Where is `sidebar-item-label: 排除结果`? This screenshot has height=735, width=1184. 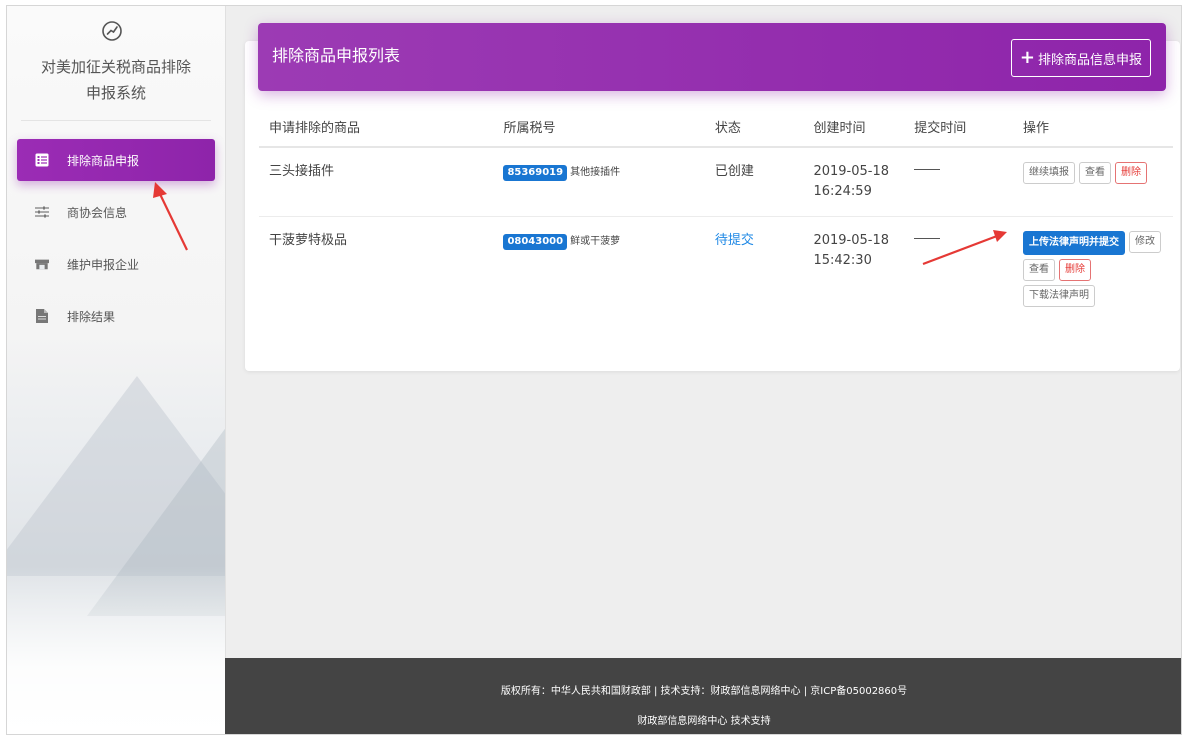 sidebar-item-label: 排除结果 is located at coordinates (91, 316).